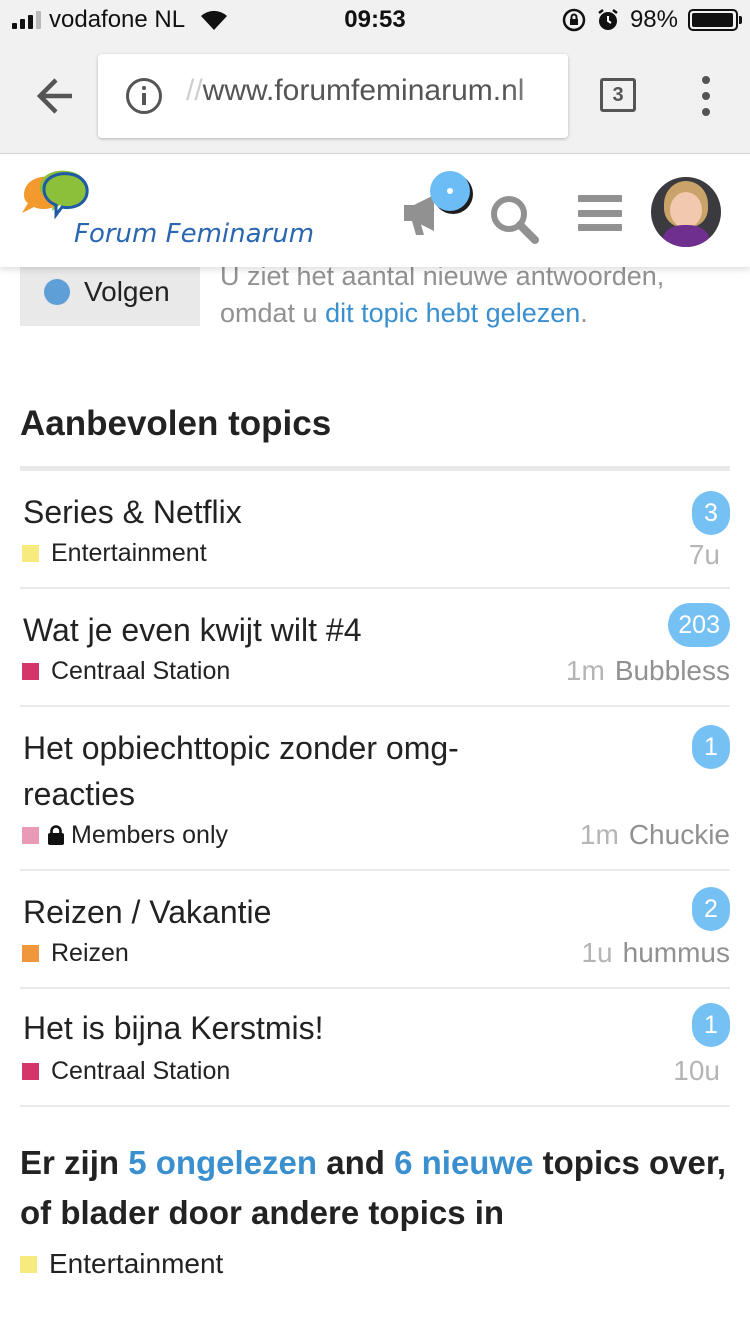  What do you see at coordinates (144, 96) in the screenshot?
I see `info-icon` at bounding box center [144, 96].